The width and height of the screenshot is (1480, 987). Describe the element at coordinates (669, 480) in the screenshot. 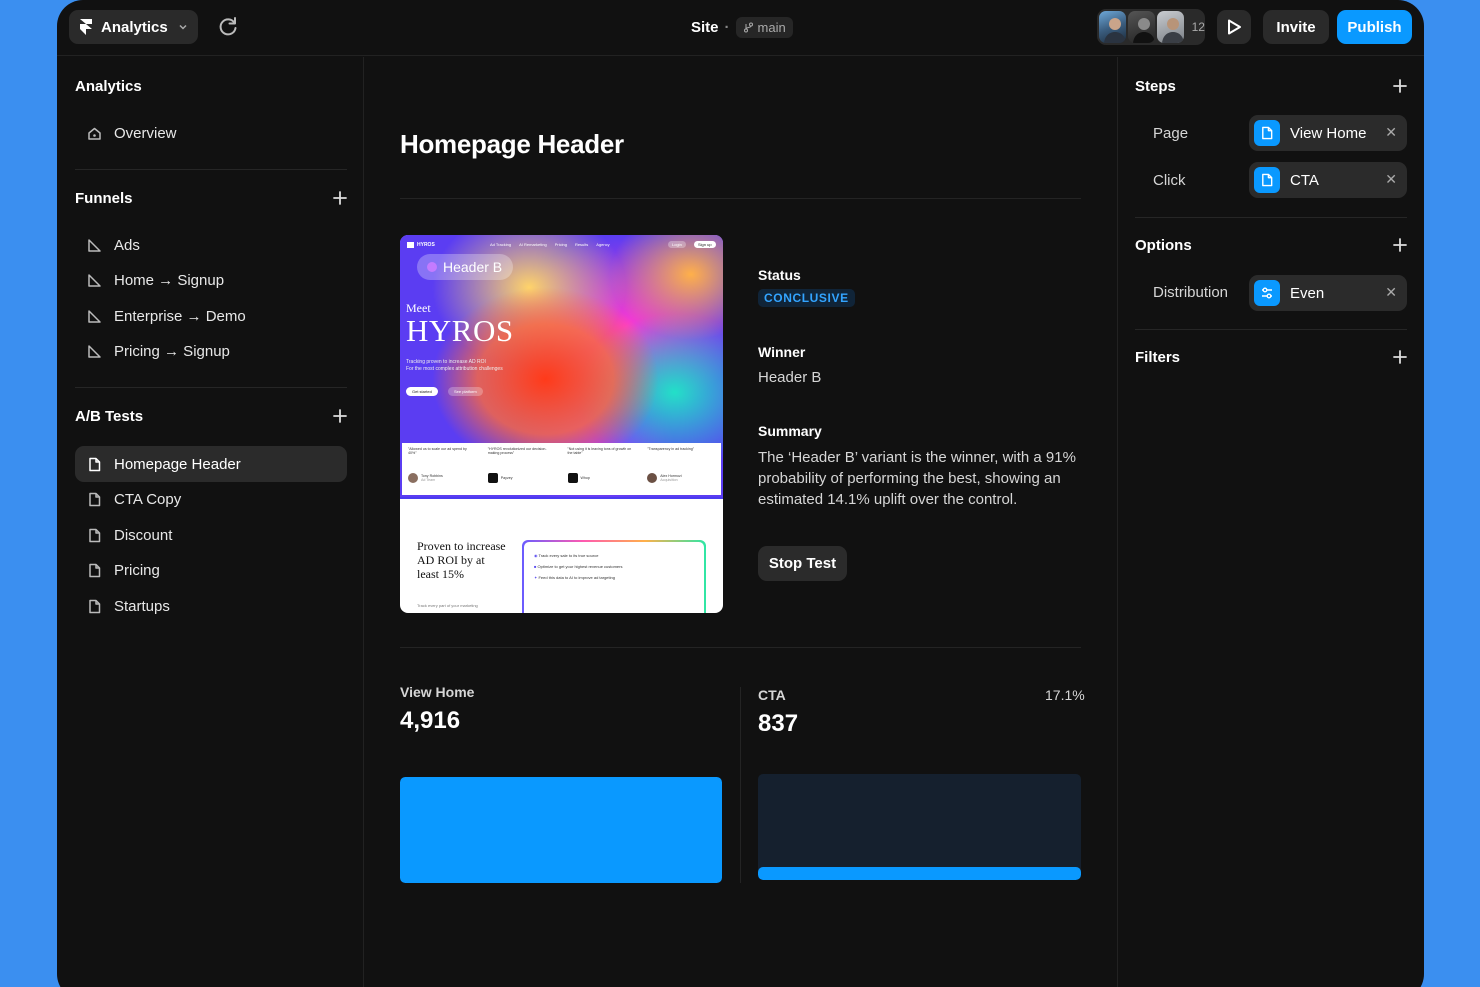

I see `testimonial-role: Acquisition` at that location.